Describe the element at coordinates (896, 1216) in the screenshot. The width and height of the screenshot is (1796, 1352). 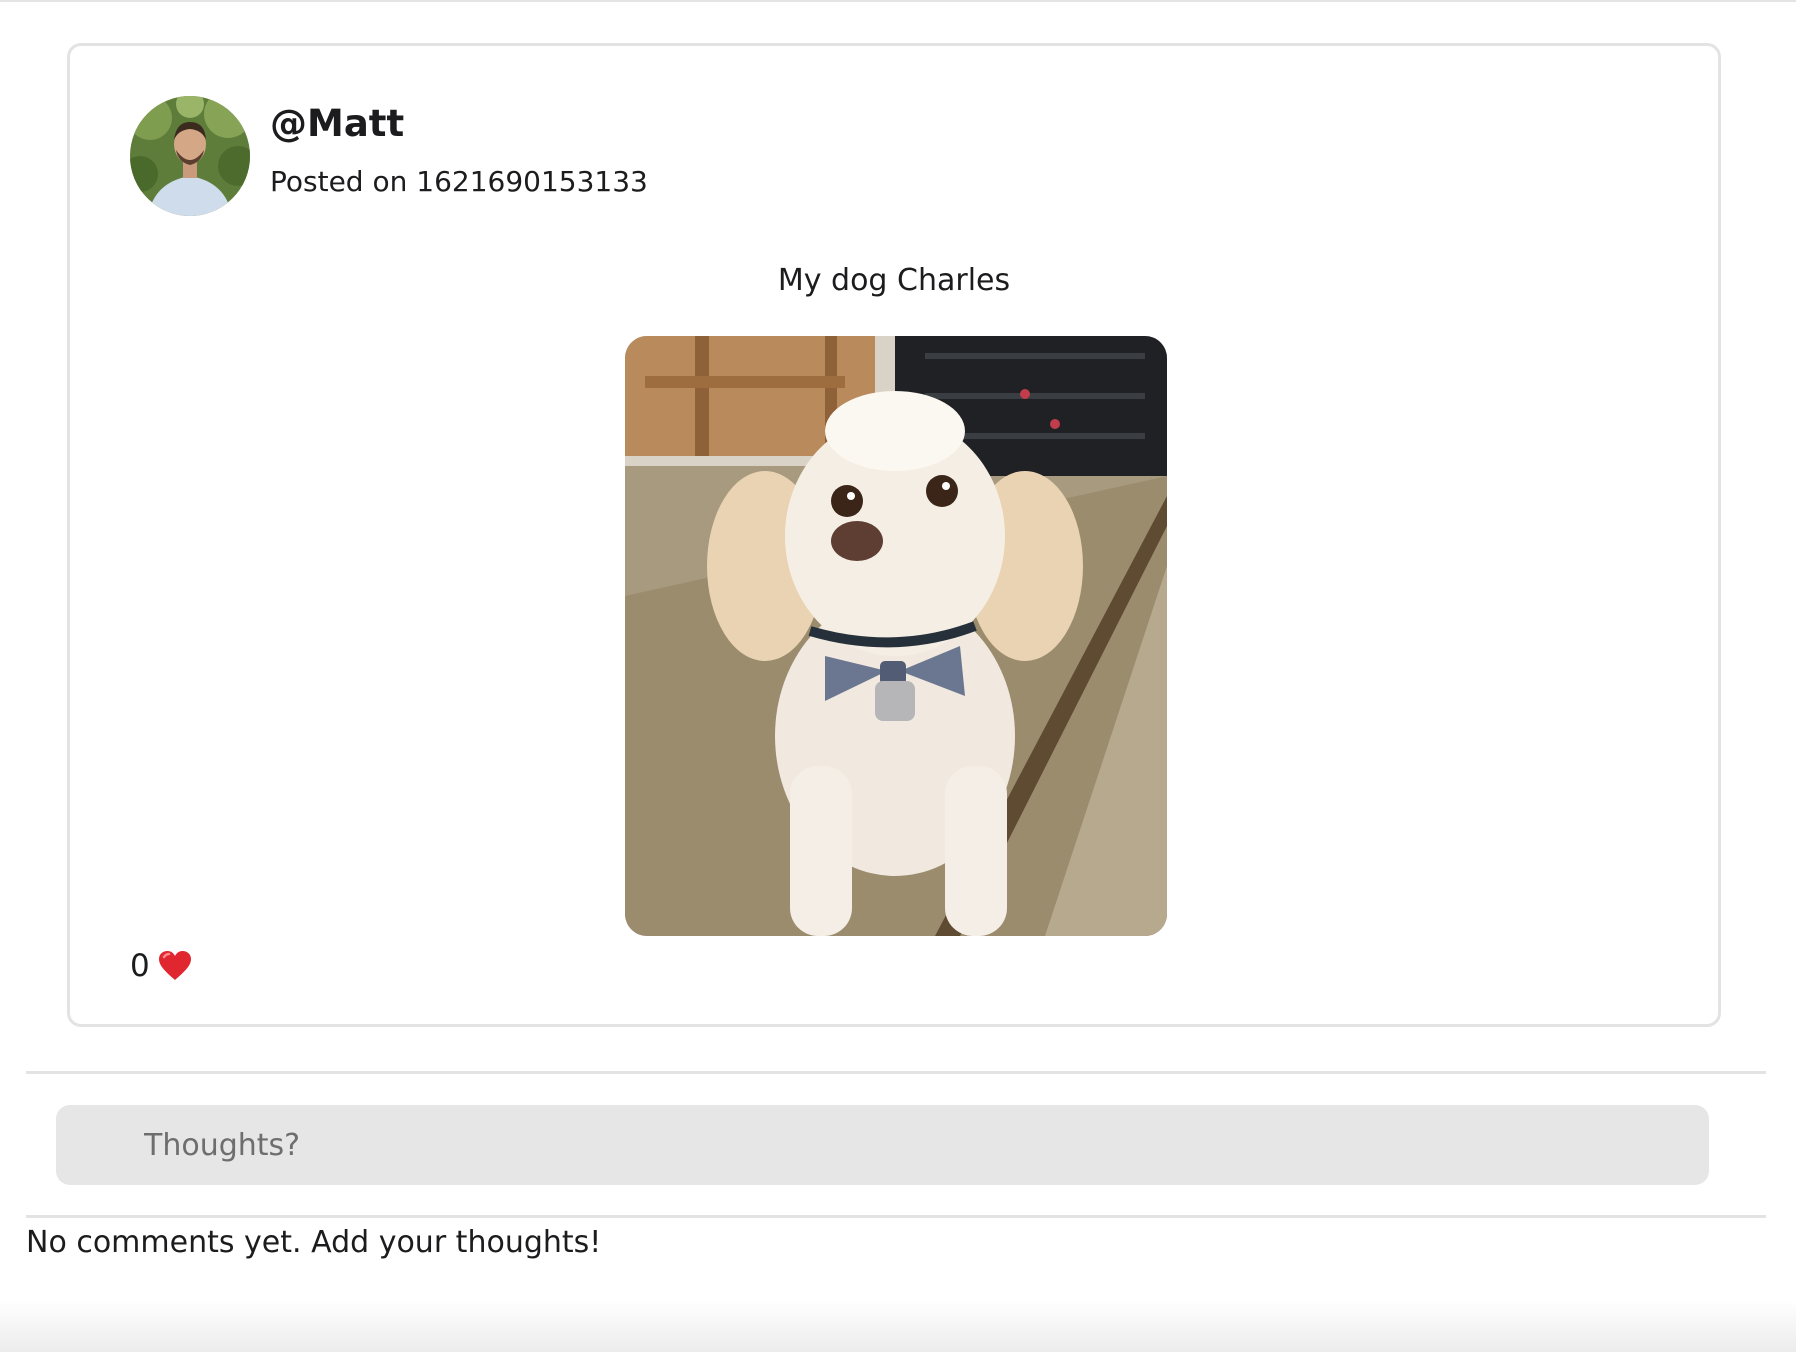
I see `comments-bottom-divider` at that location.